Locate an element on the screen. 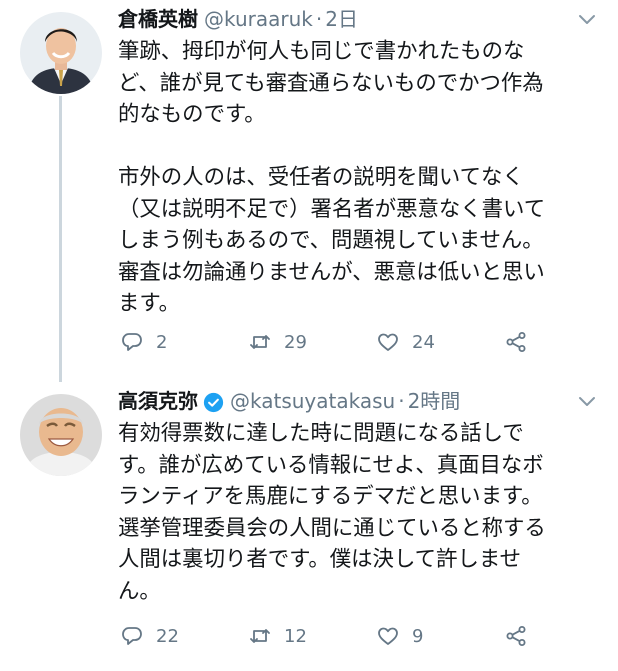 The image size is (618, 671). tweet-header: 高須克弥 @katsuyatakasu · 2時間 is located at coordinates (358, 401).